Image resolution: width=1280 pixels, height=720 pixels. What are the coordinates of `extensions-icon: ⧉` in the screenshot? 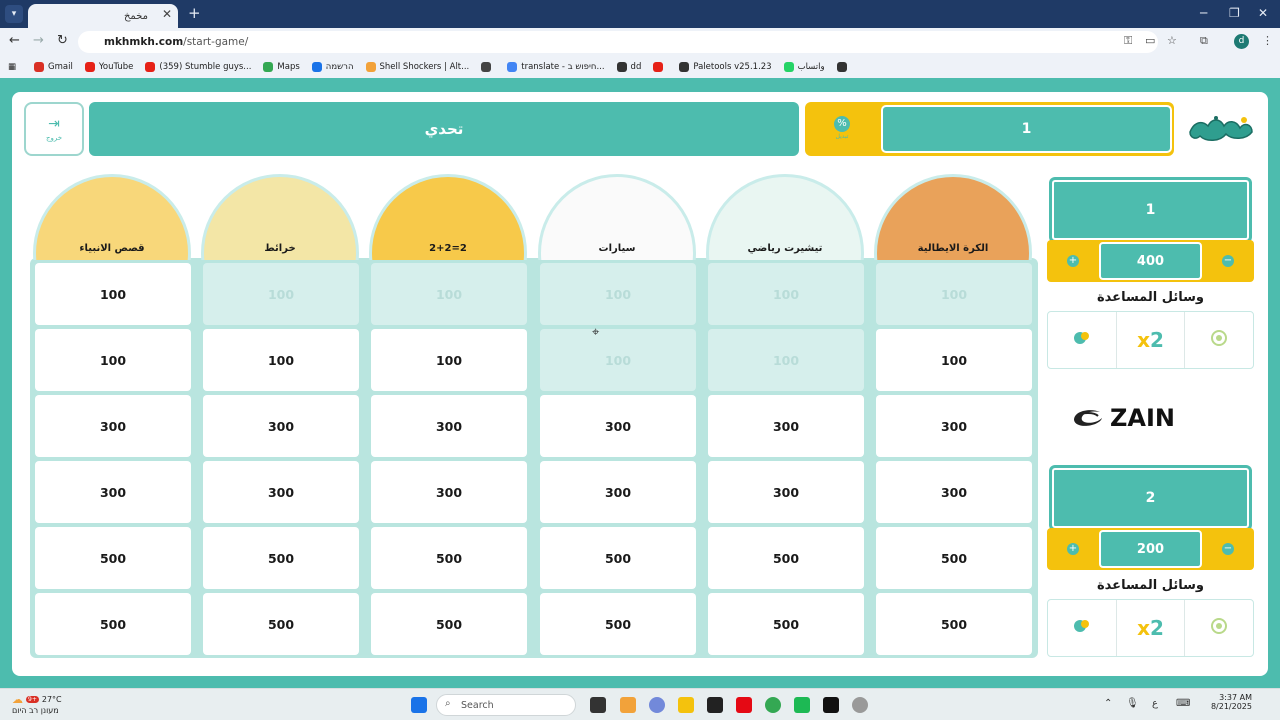 It's located at (1204, 41).